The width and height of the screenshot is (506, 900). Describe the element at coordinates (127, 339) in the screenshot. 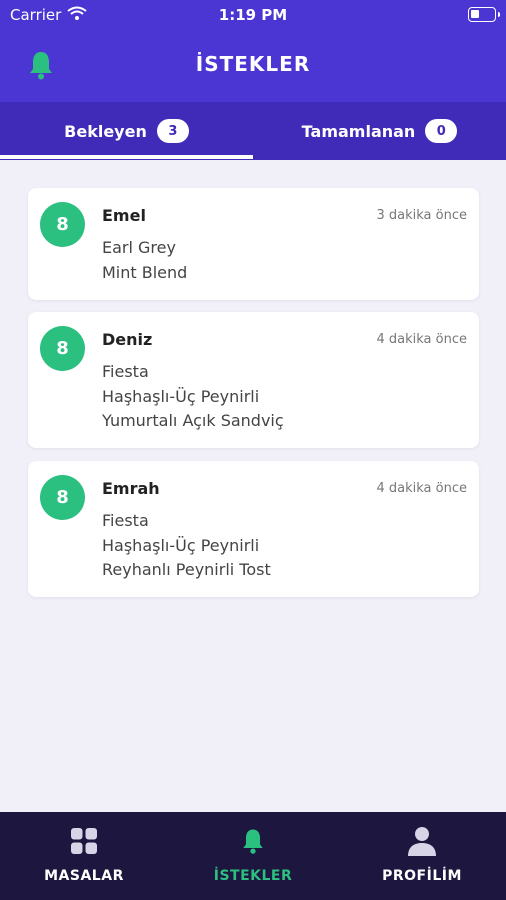

I see `customer-name: Deniz` at that location.